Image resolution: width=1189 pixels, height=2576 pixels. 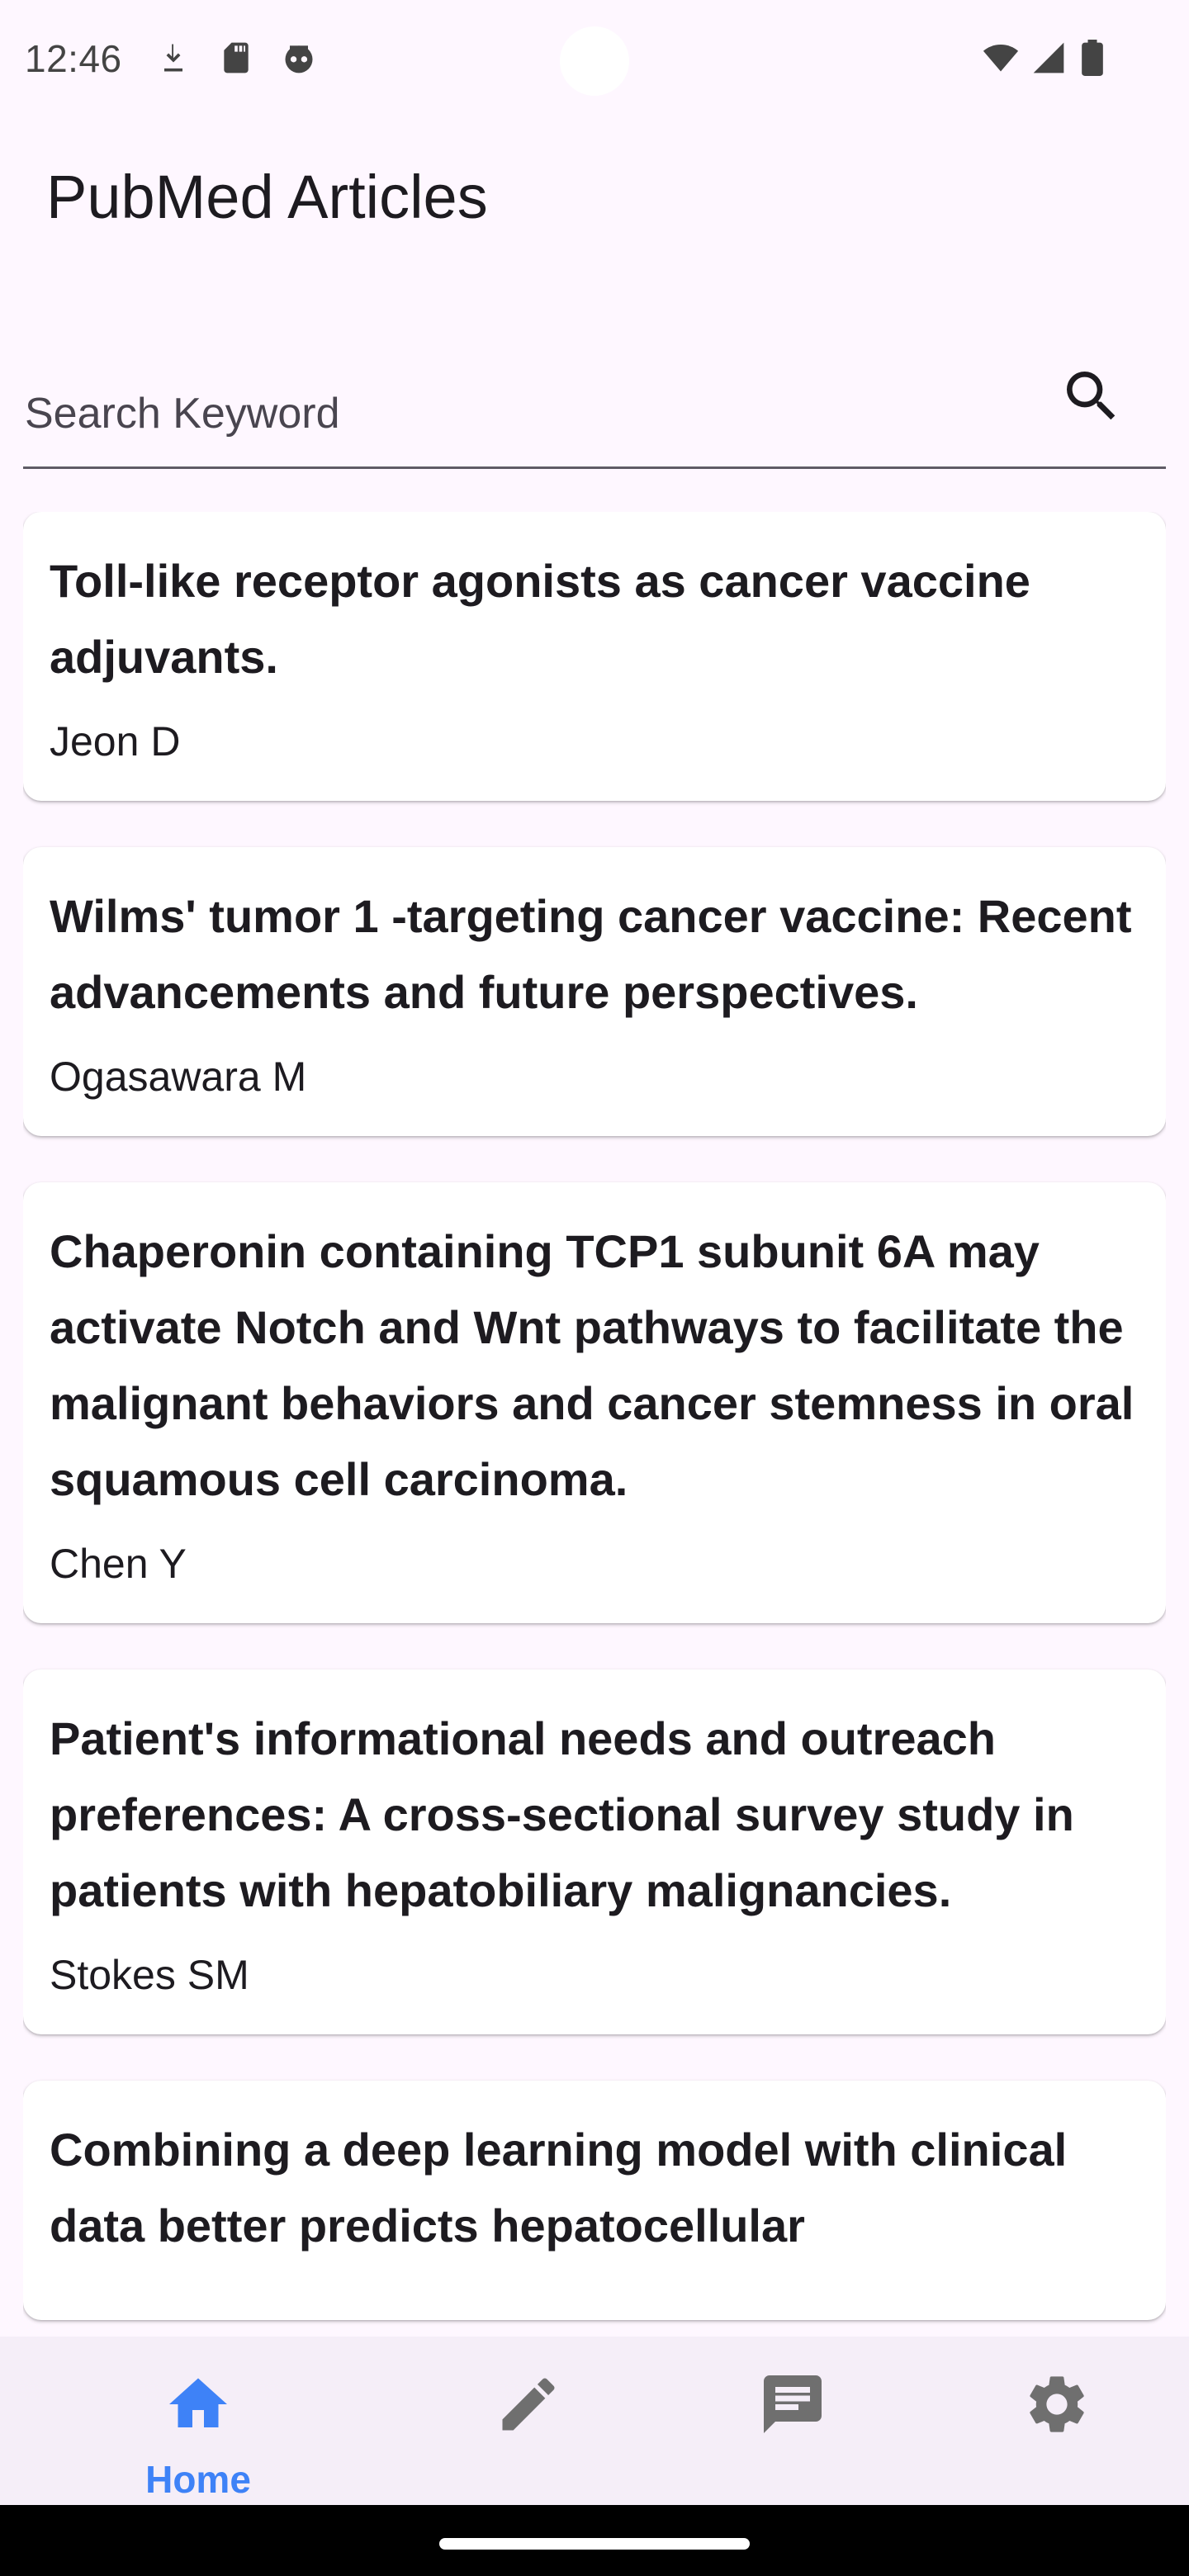 I want to click on bottom-navigation: Home, so click(x=594, y=2421).